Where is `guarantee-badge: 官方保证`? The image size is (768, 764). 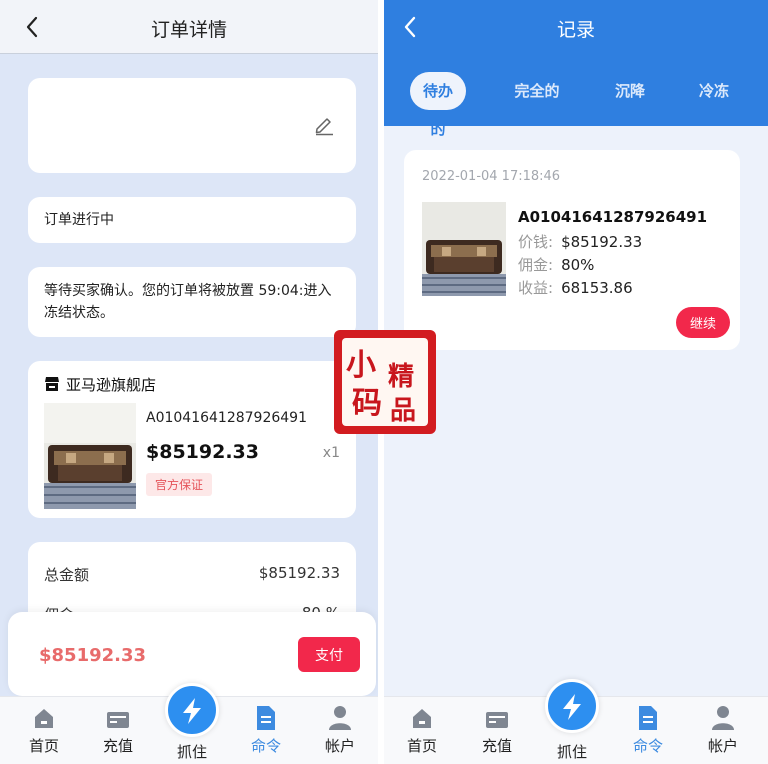 guarantee-badge: 官方保证 is located at coordinates (179, 484).